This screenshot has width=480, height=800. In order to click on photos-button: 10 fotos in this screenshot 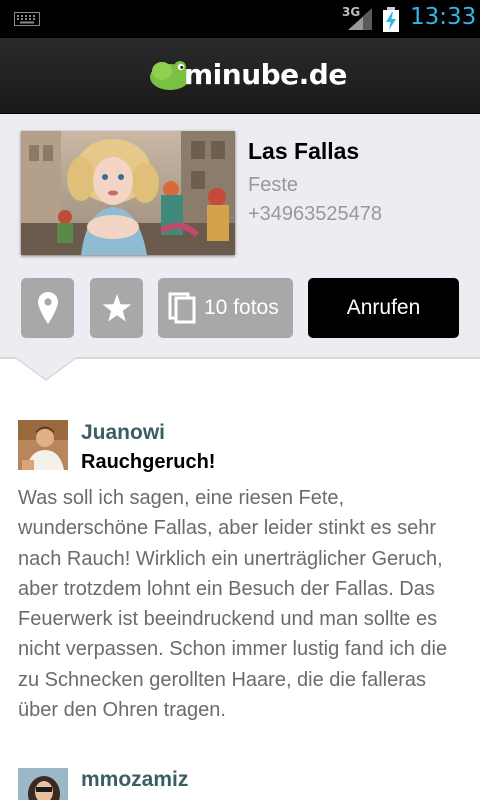, I will do `click(225, 308)`.